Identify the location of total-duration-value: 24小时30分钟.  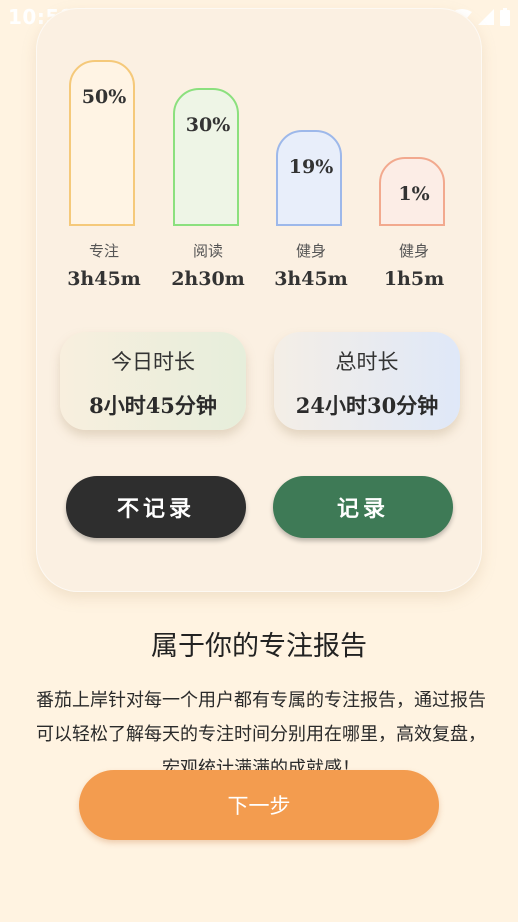
(367, 405).